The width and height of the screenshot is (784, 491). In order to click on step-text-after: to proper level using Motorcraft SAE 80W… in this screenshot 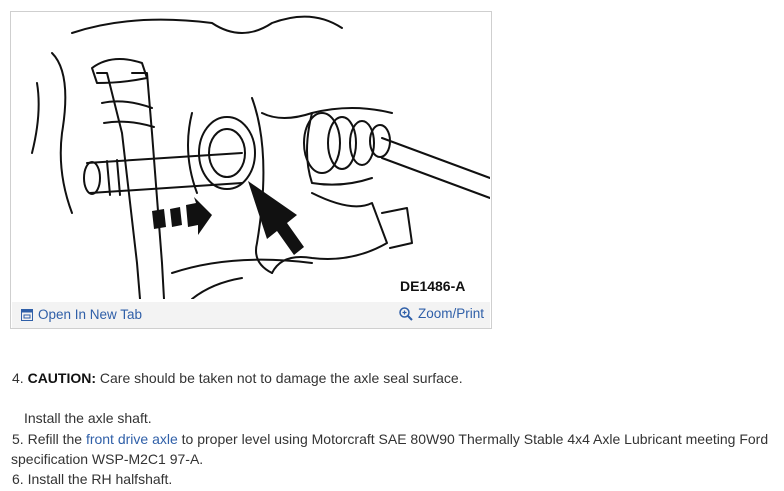, I will do `click(475, 439)`.